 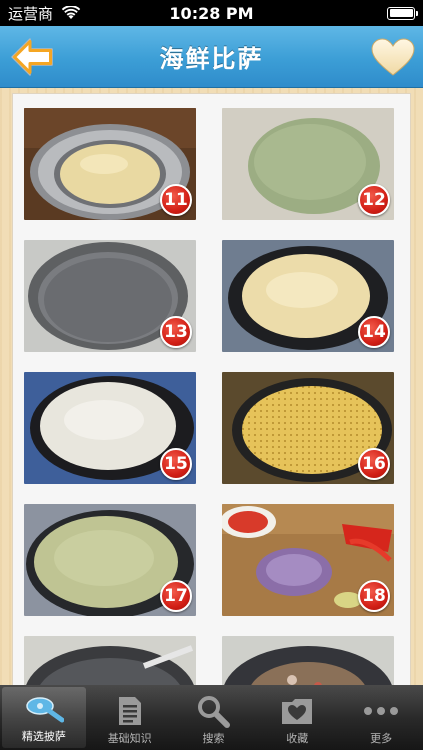 I want to click on heart-icon, so click(x=393, y=57).